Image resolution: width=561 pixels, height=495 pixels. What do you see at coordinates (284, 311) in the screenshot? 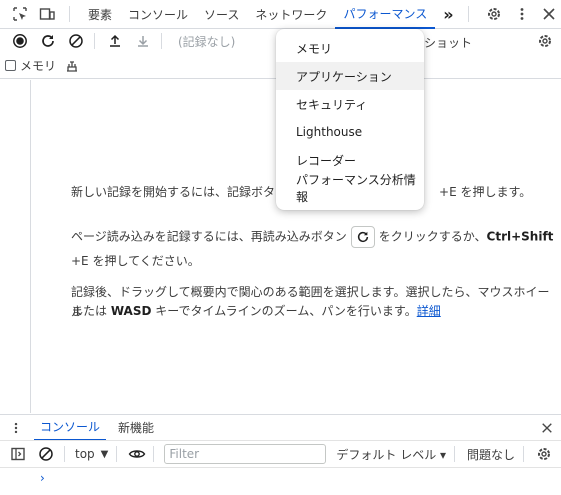
I see `nav-middle: キーでタイムラインのズーム、パンを行います。` at bounding box center [284, 311].